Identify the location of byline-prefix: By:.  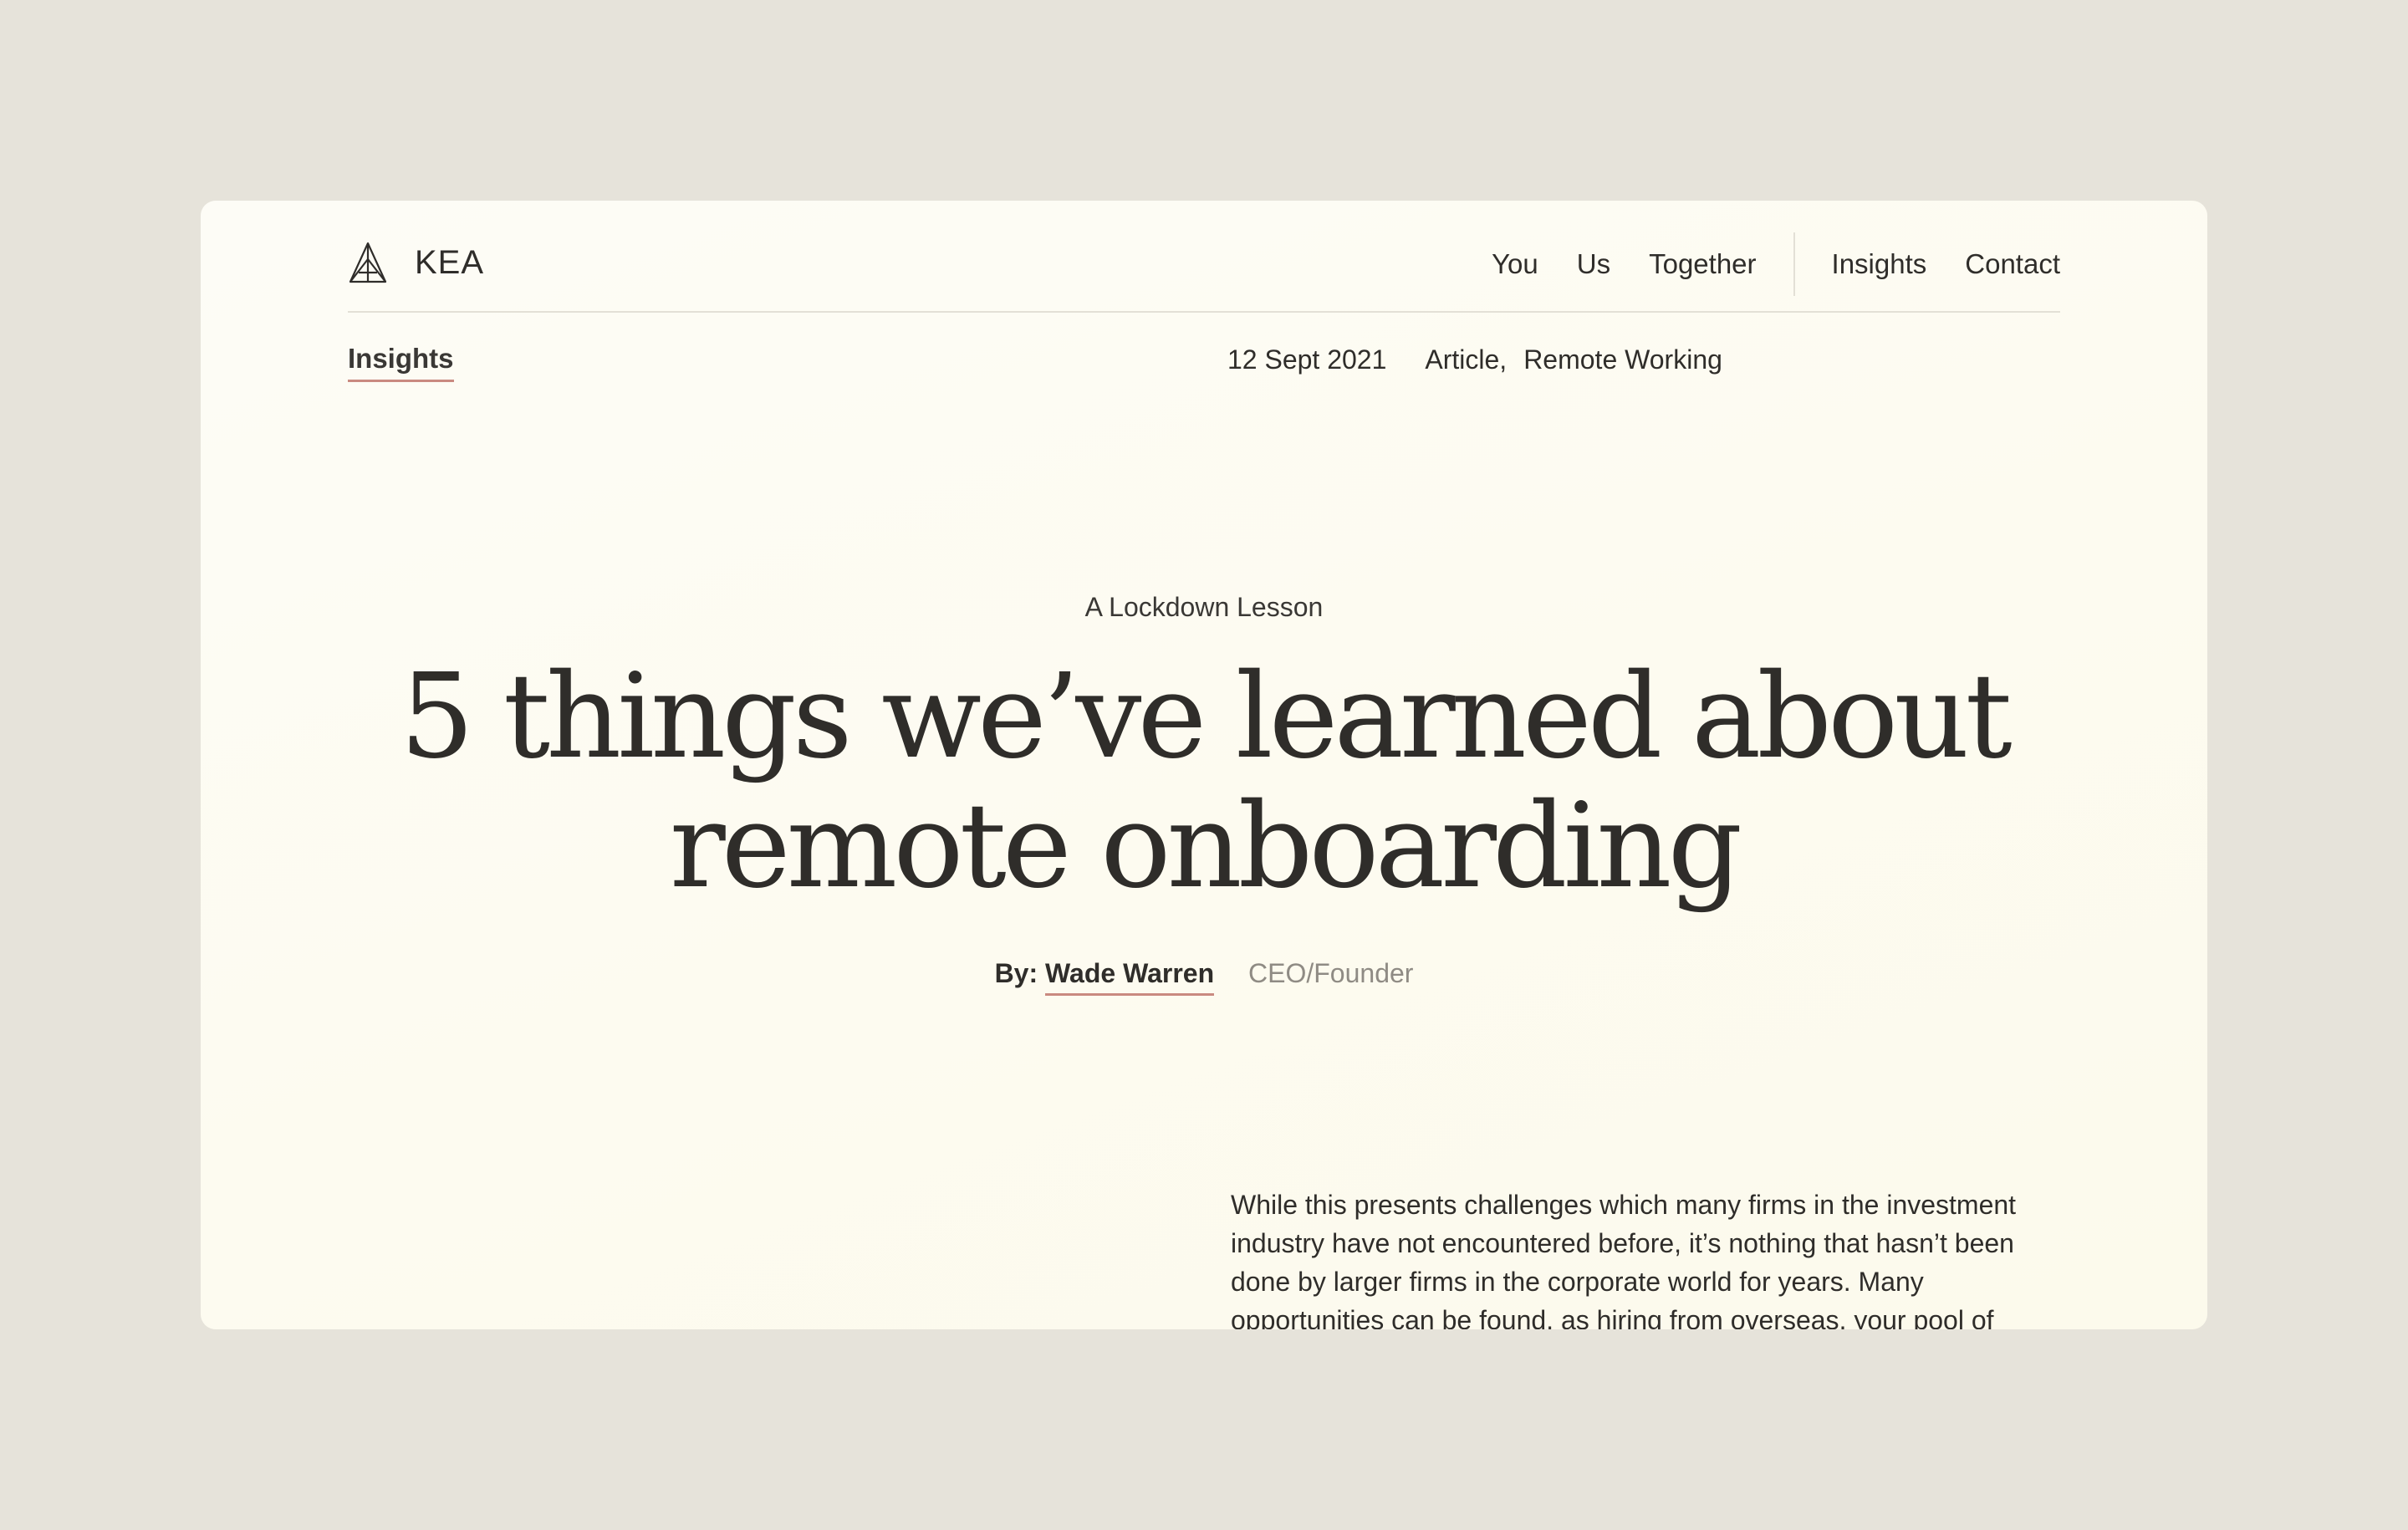
(1020, 973).